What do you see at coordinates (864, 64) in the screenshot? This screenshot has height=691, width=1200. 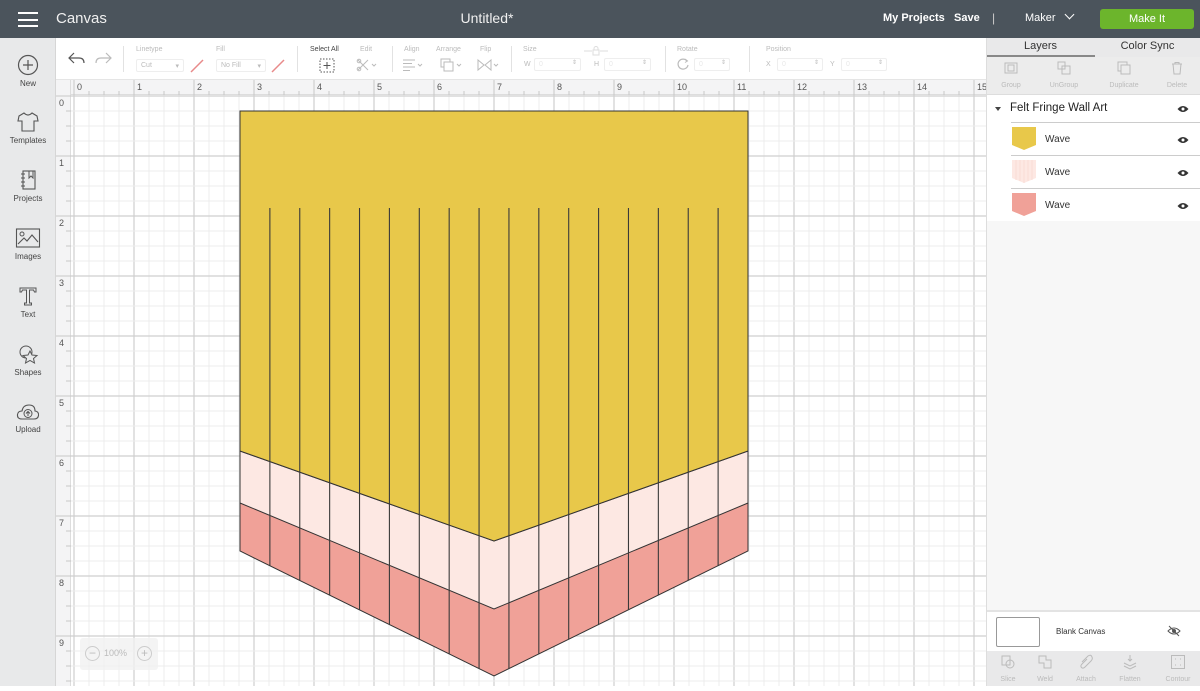 I see `y-input: 0 ⇕` at bounding box center [864, 64].